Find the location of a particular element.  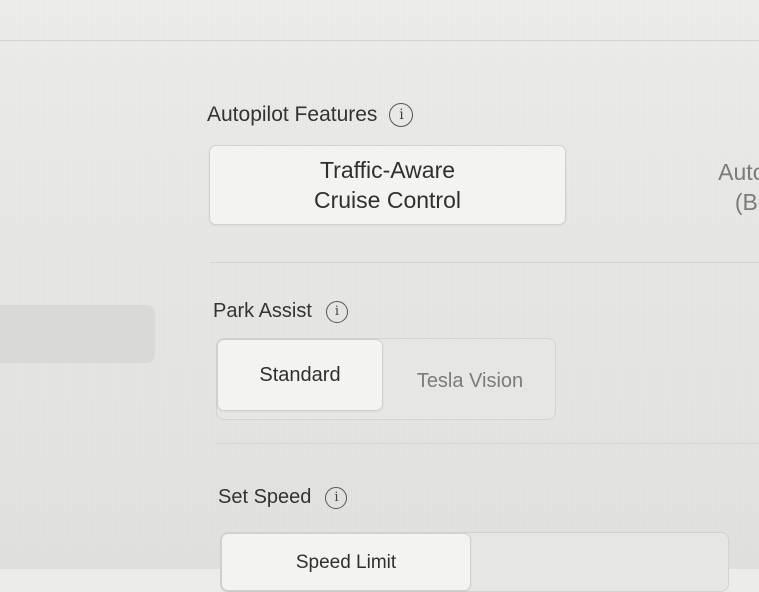

option-standard: Standard is located at coordinates (300, 375).